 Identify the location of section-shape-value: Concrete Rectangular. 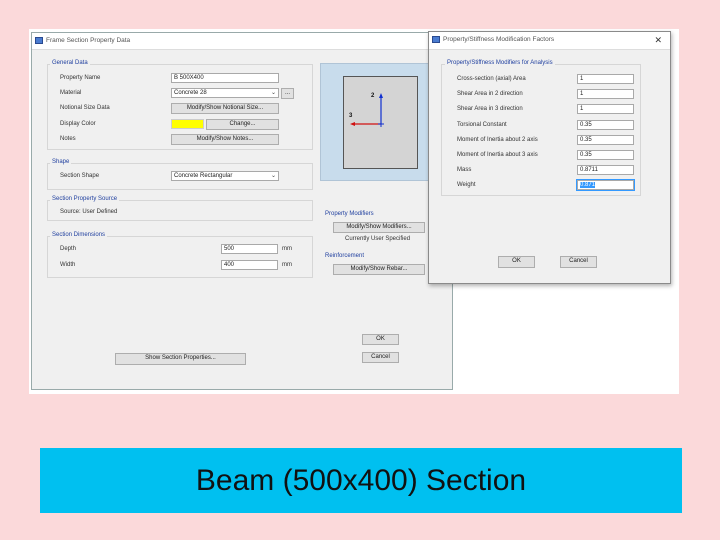
(203, 176).